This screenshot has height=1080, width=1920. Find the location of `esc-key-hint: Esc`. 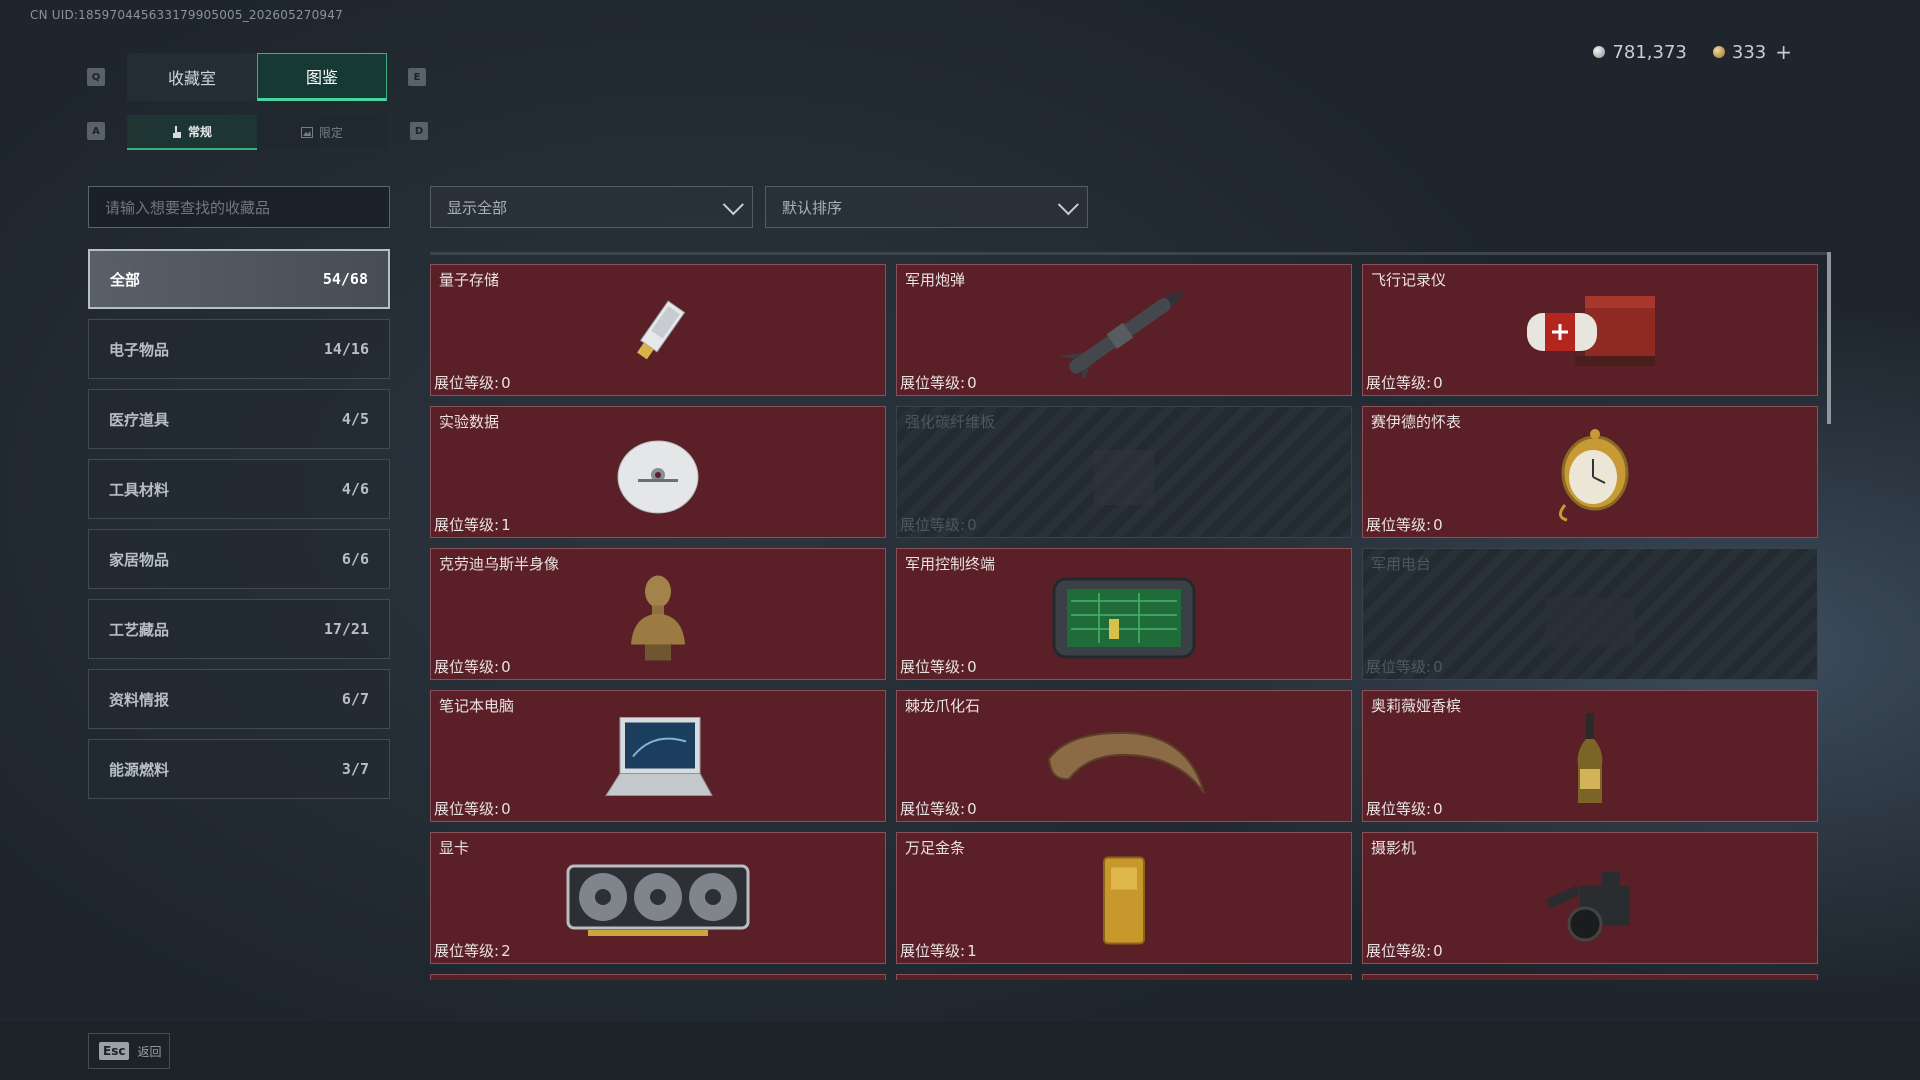

esc-key-hint: Esc is located at coordinates (114, 1051).